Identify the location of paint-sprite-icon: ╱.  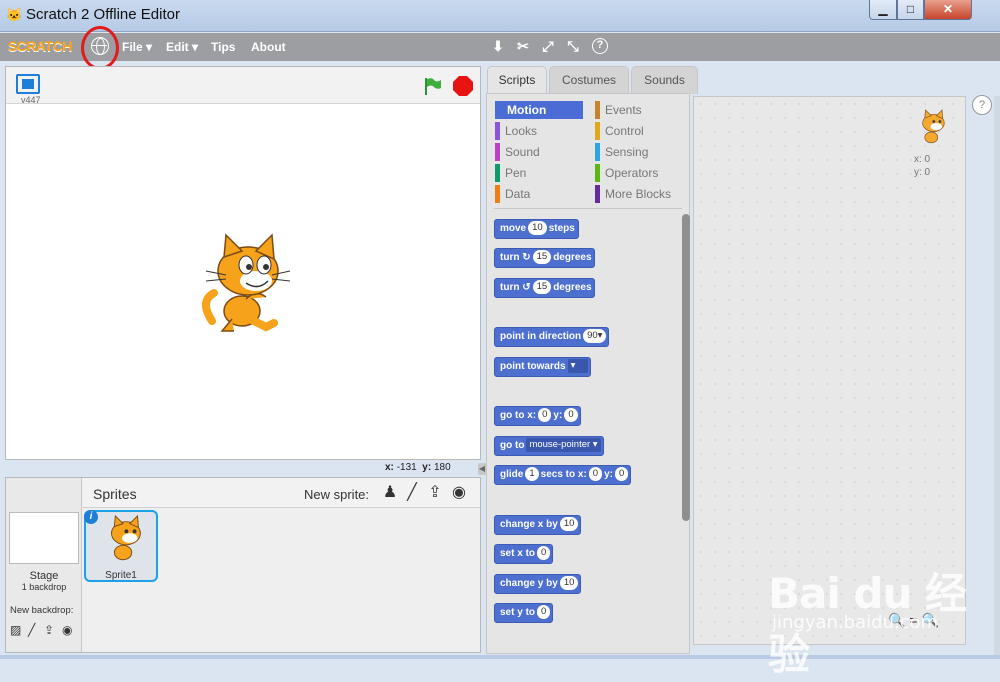
(412, 493).